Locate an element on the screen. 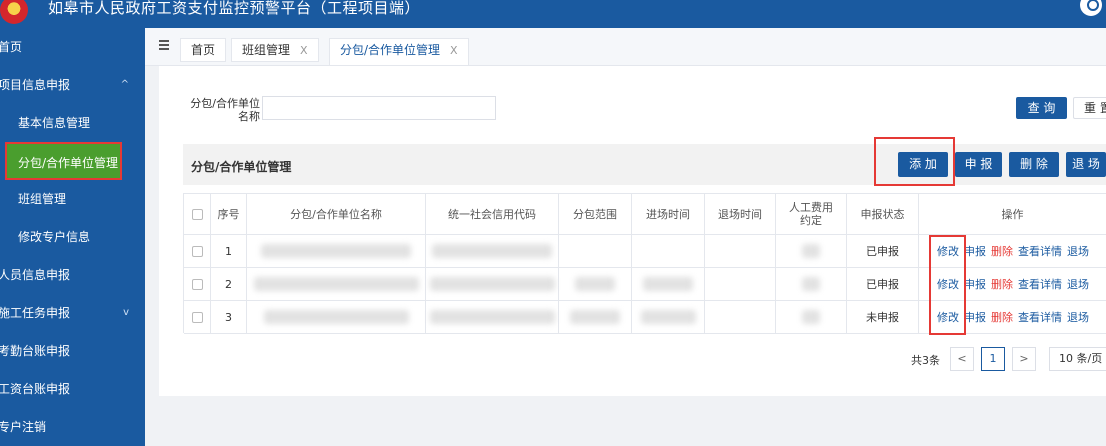 The width and height of the screenshot is (1106, 446). sidebar-item-subcontractor: 分包/合作单位管理 is located at coordinates (63, 161).